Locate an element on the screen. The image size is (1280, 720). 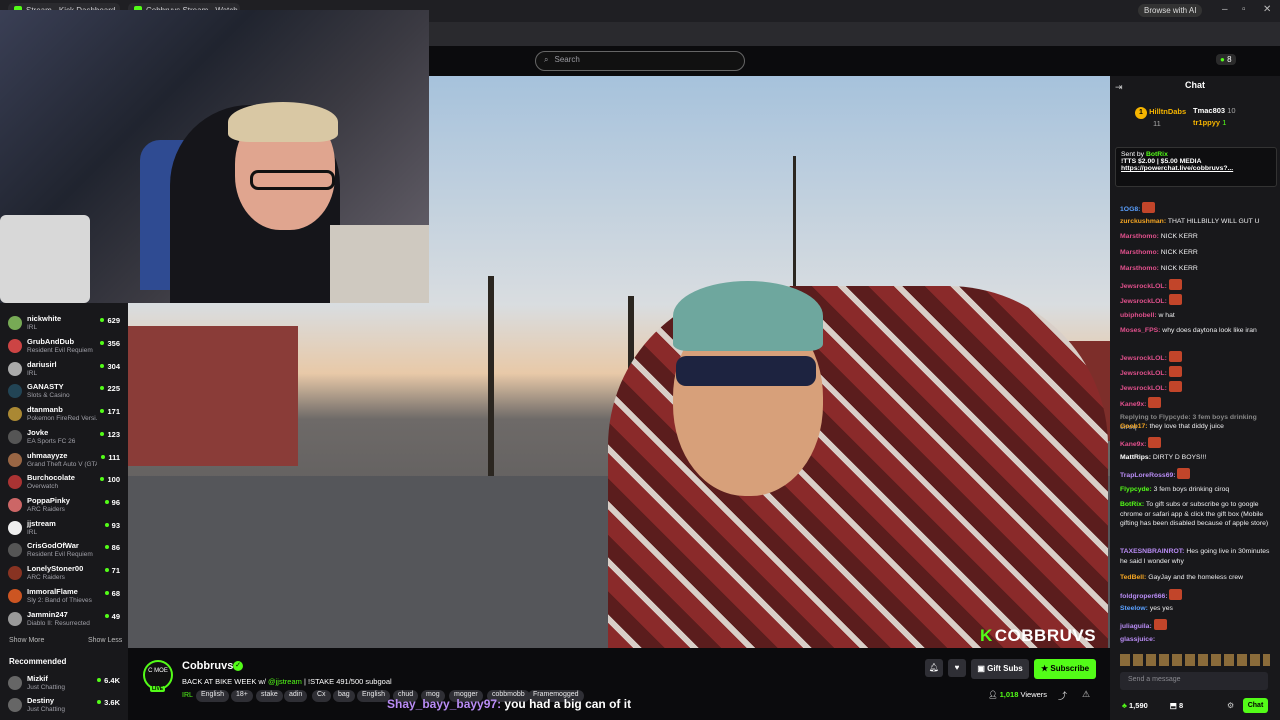
chat-username: TrapLoreRoss69: is located at coordinates (1148, 475).